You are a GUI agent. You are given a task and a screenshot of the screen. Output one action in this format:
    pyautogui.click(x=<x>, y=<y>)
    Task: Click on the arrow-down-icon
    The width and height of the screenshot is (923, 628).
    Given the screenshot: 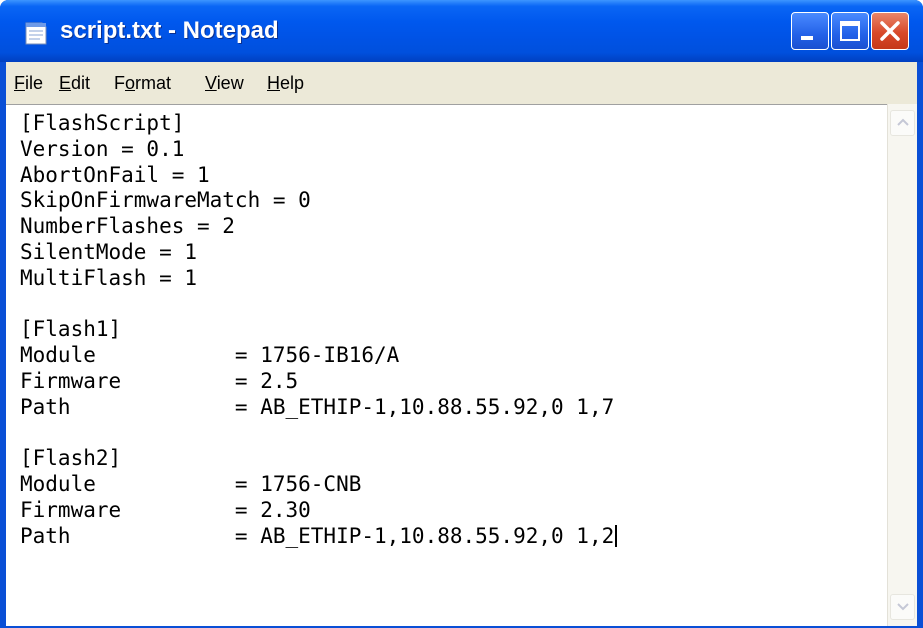 What is the action you would take?
    pyautogui.click(x=902, y=607)
    